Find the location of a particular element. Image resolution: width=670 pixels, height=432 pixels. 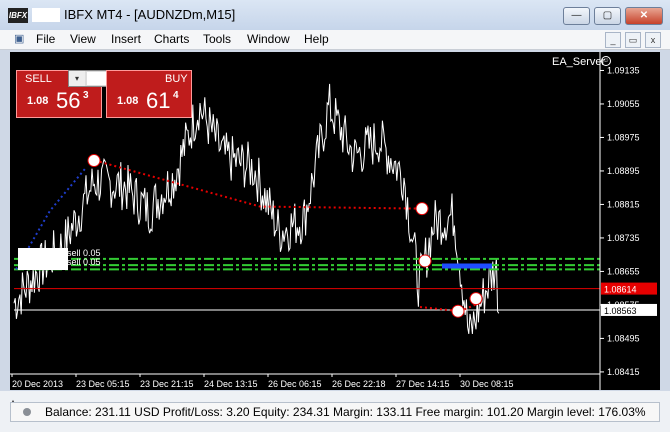

close-button: ✕ is located at coordinates (644, 16).